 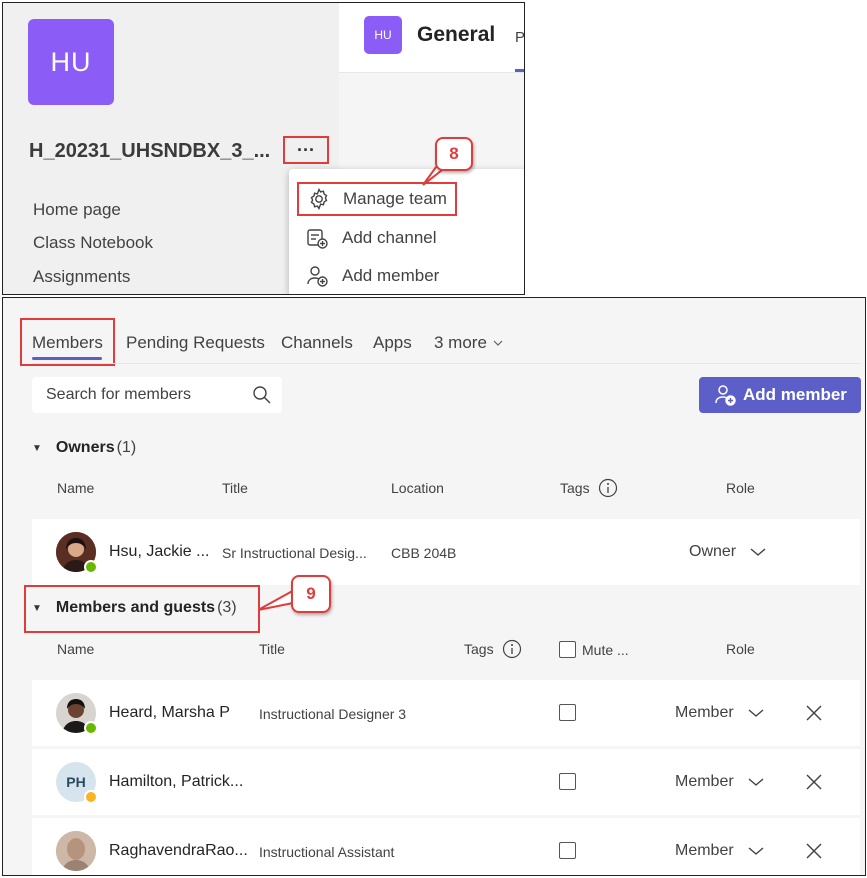 I want to click on menu-item-label: Add member, so click(x=391, y=275).